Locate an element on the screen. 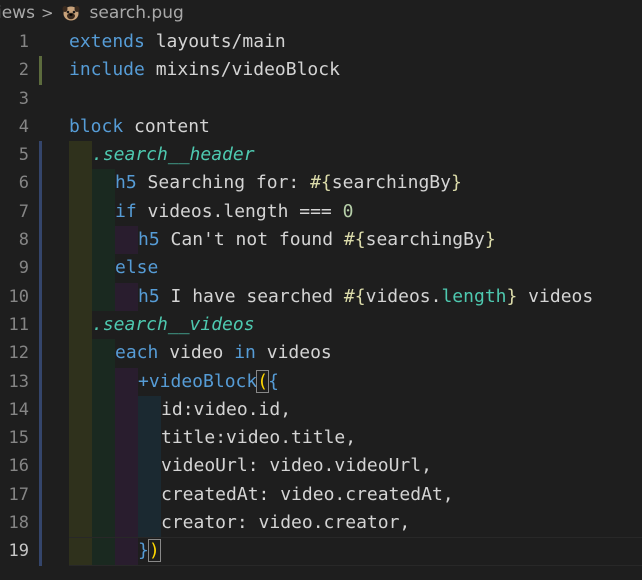  line-content: creator: video.creator, is located at coordinates (285, 523).